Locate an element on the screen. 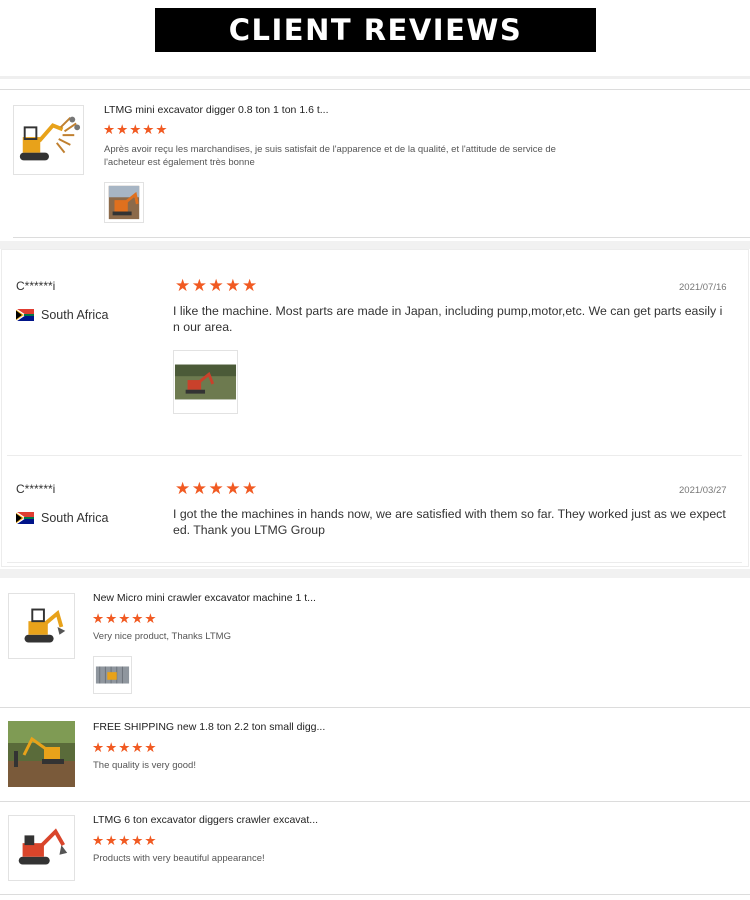 The height and width of the screenshot is (900, 750). excavator-photo is located at coordinates (124, 202).